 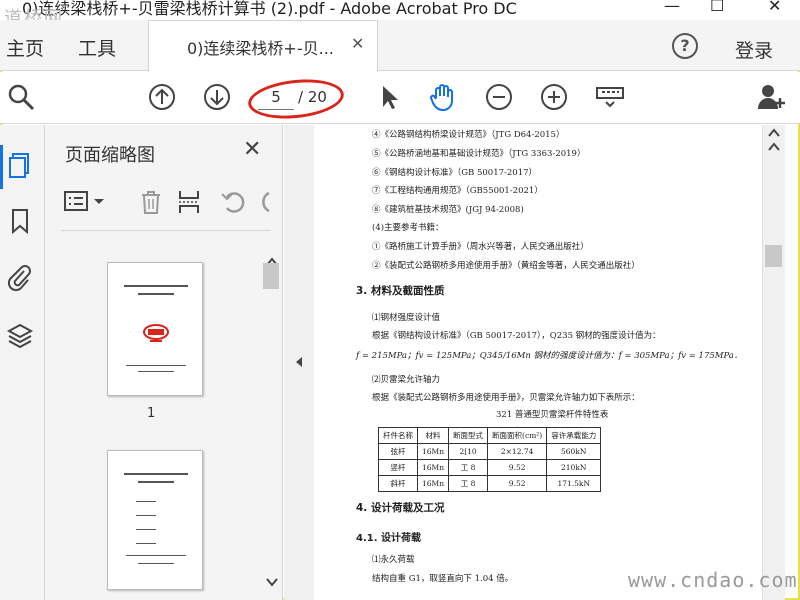 What do you see at coordinates (233, 202) in the screenshot?
I see `rotate-counterclockwise-icon` at bounding box center [233, 202].